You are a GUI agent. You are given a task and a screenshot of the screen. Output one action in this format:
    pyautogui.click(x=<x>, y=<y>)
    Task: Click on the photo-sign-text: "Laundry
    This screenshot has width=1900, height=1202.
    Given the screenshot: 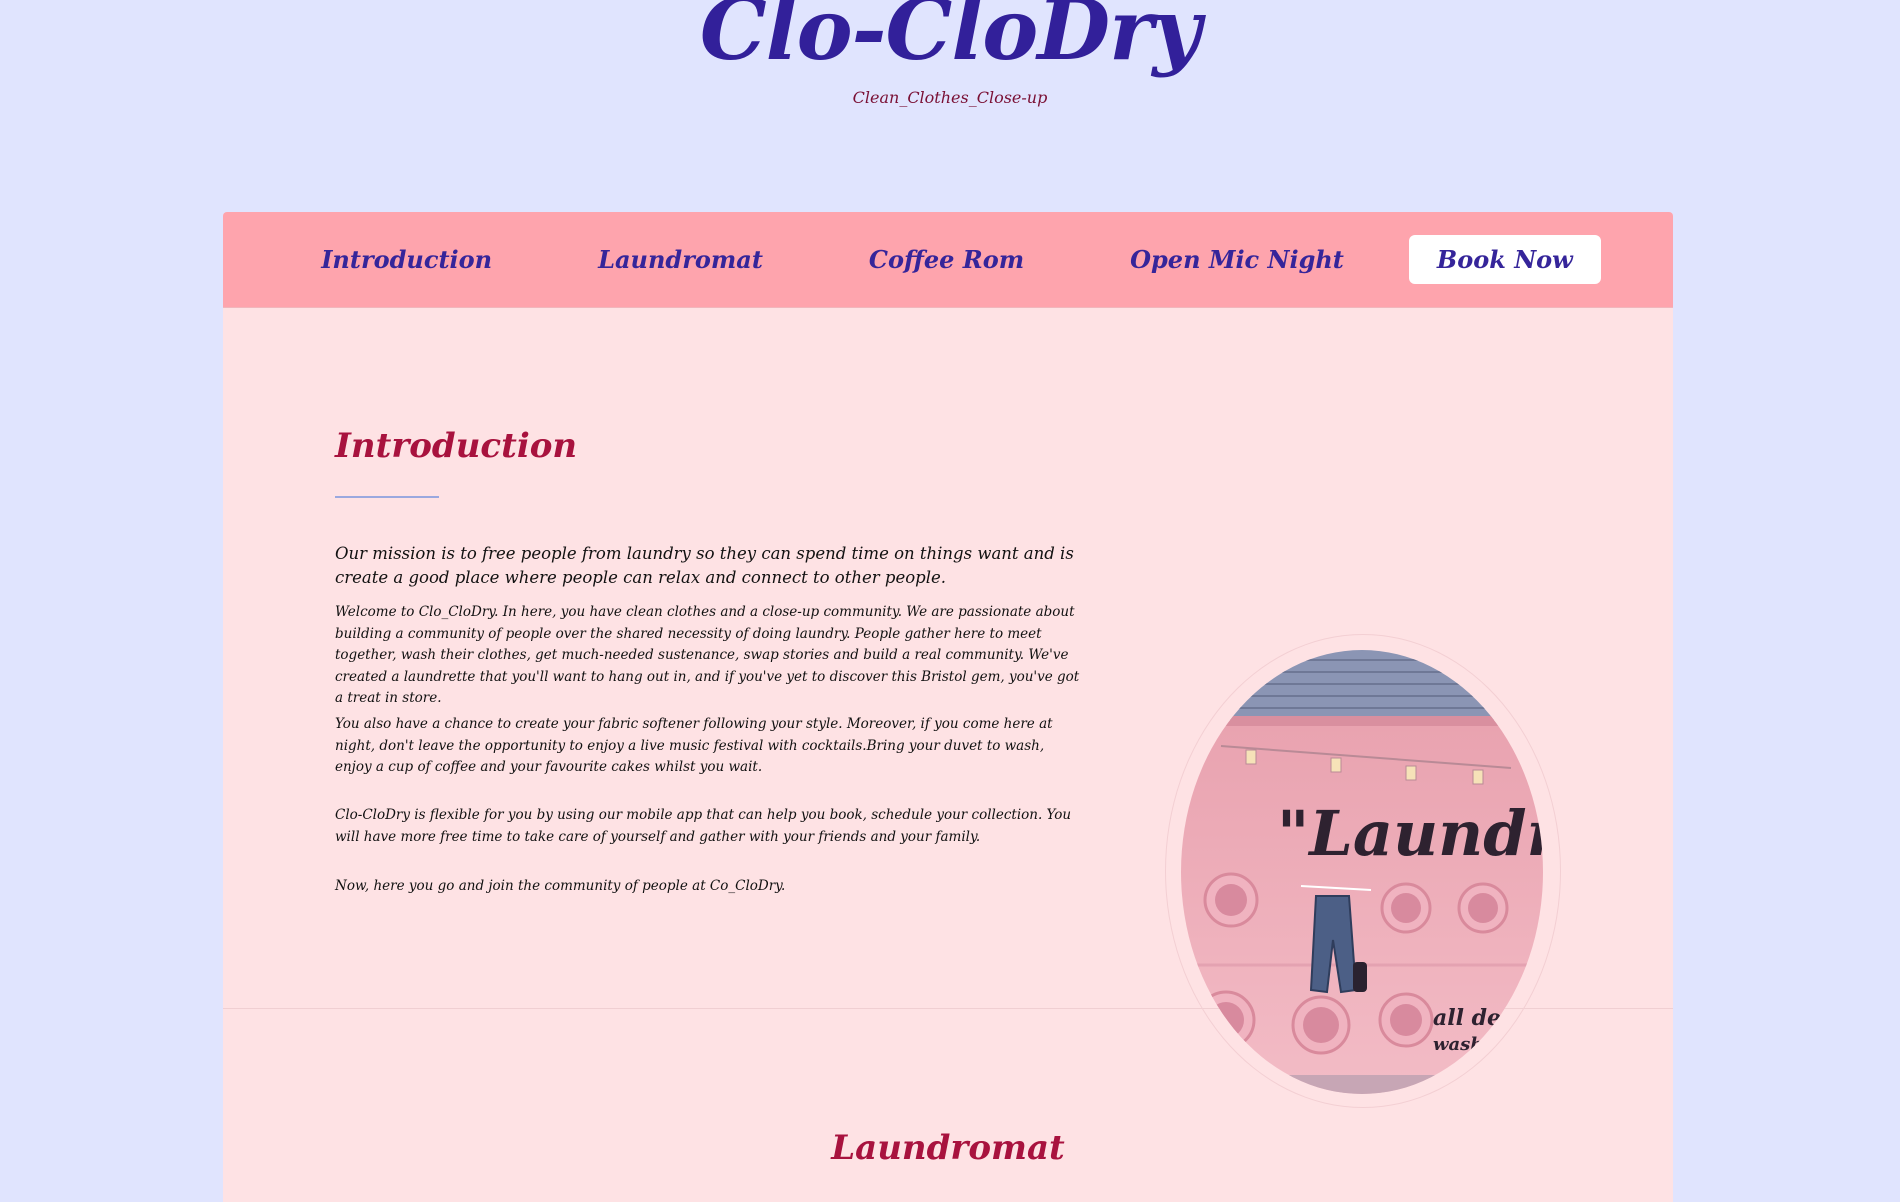 What is the action you would take?
    pyautogui.click(x=1410, y=833)
    